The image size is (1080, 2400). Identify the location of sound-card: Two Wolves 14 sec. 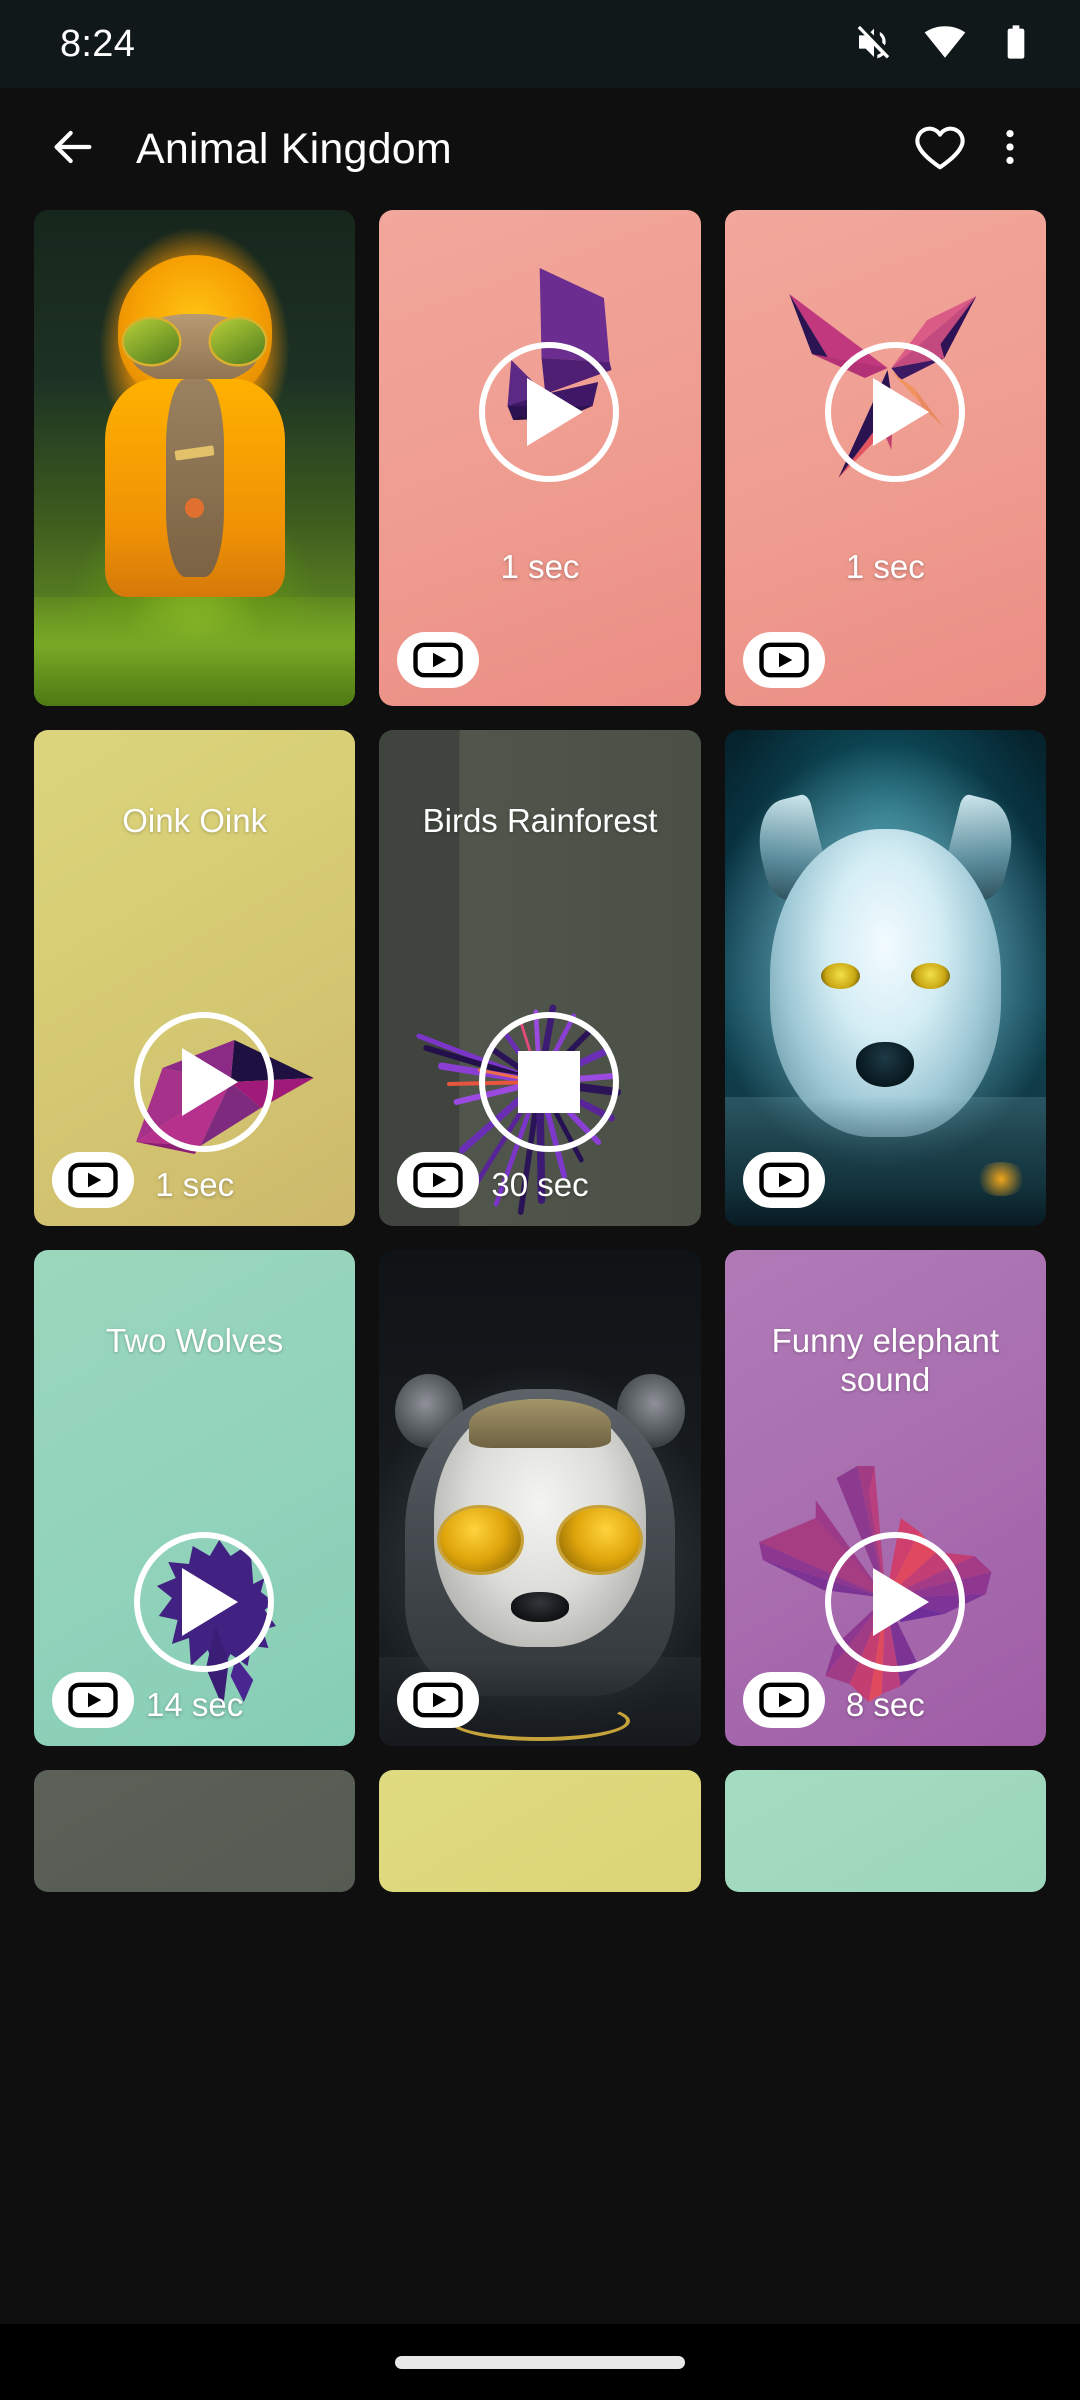
(195, 1498).